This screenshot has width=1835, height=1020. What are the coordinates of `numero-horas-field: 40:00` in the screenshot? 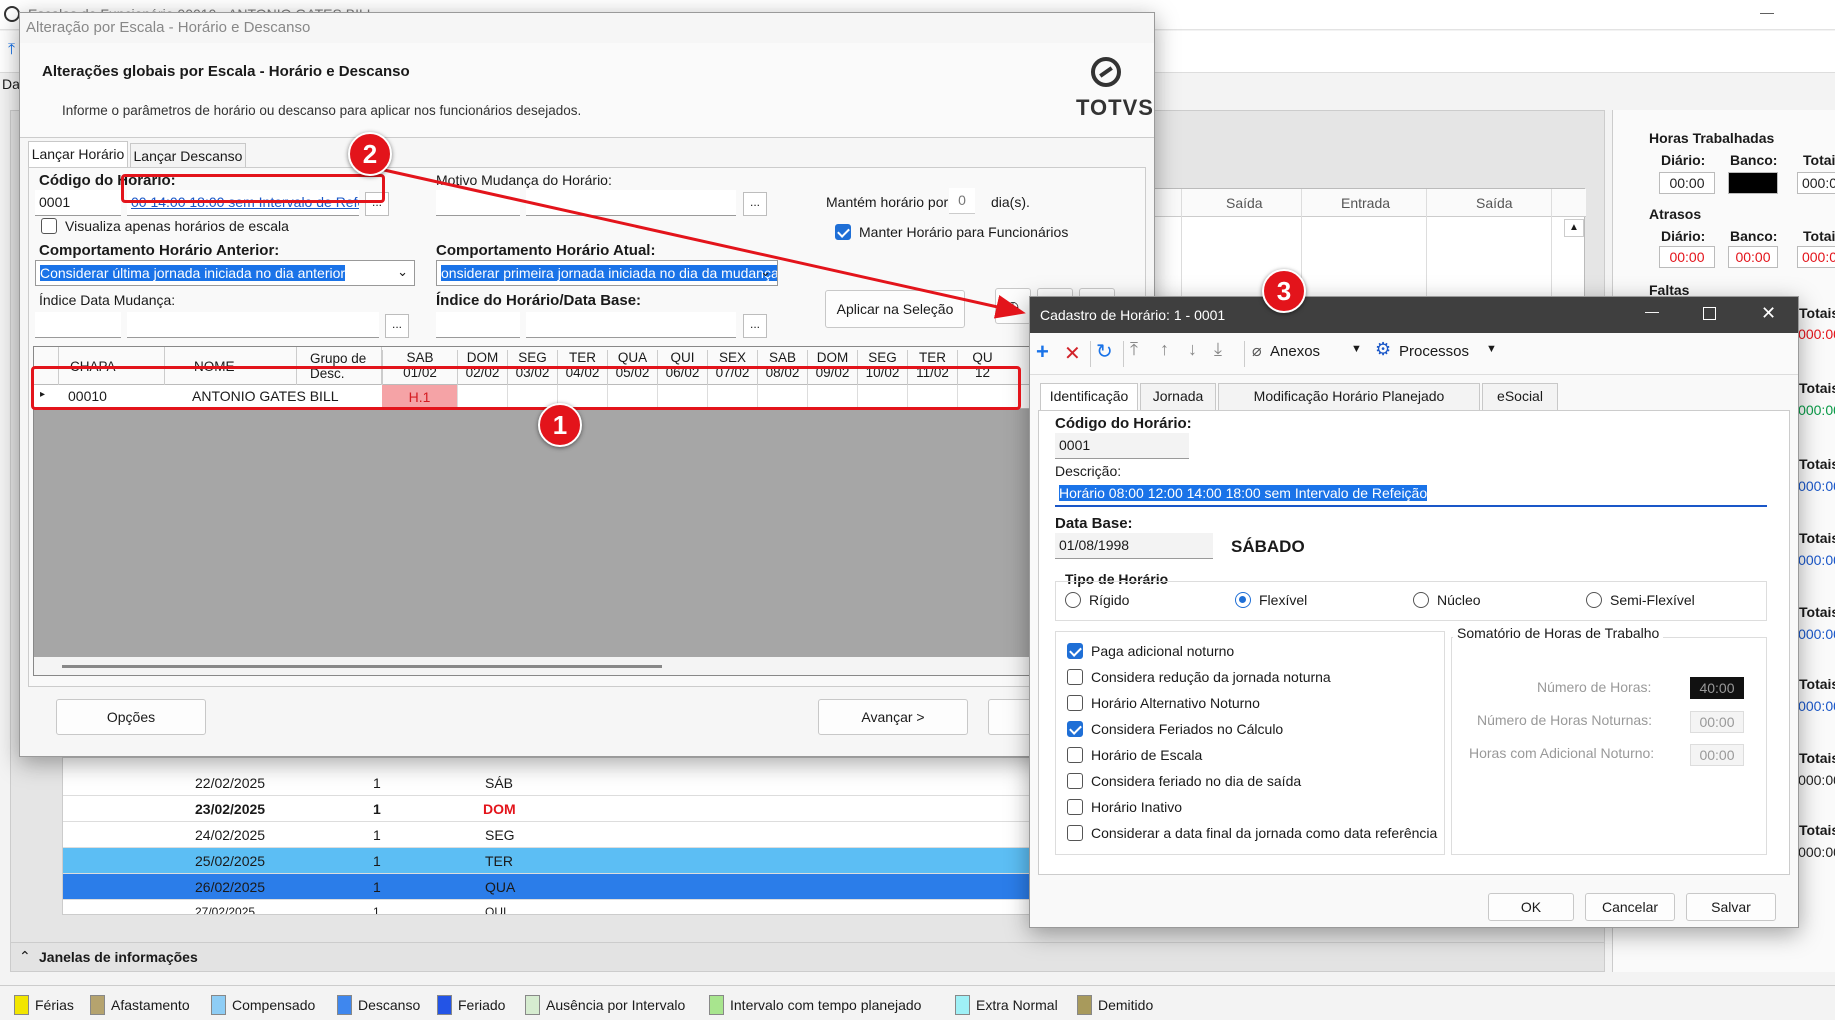 It's located at (1717, 688).